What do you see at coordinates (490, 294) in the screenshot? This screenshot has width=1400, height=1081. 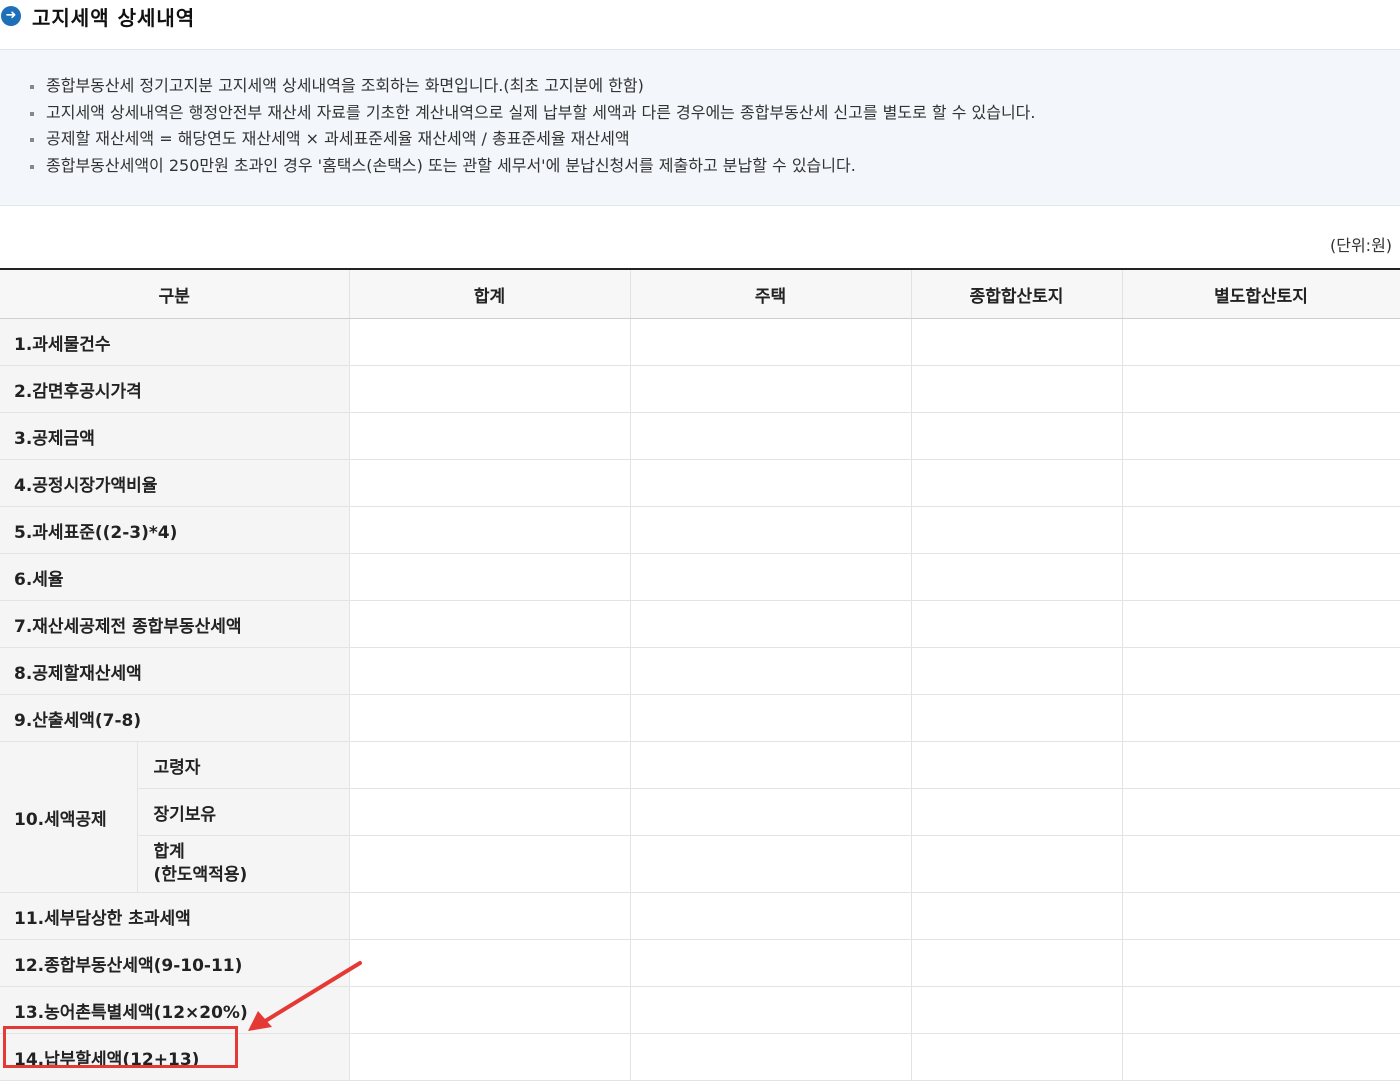 I see `header-total: 합계` at bounding box center [490, 294].